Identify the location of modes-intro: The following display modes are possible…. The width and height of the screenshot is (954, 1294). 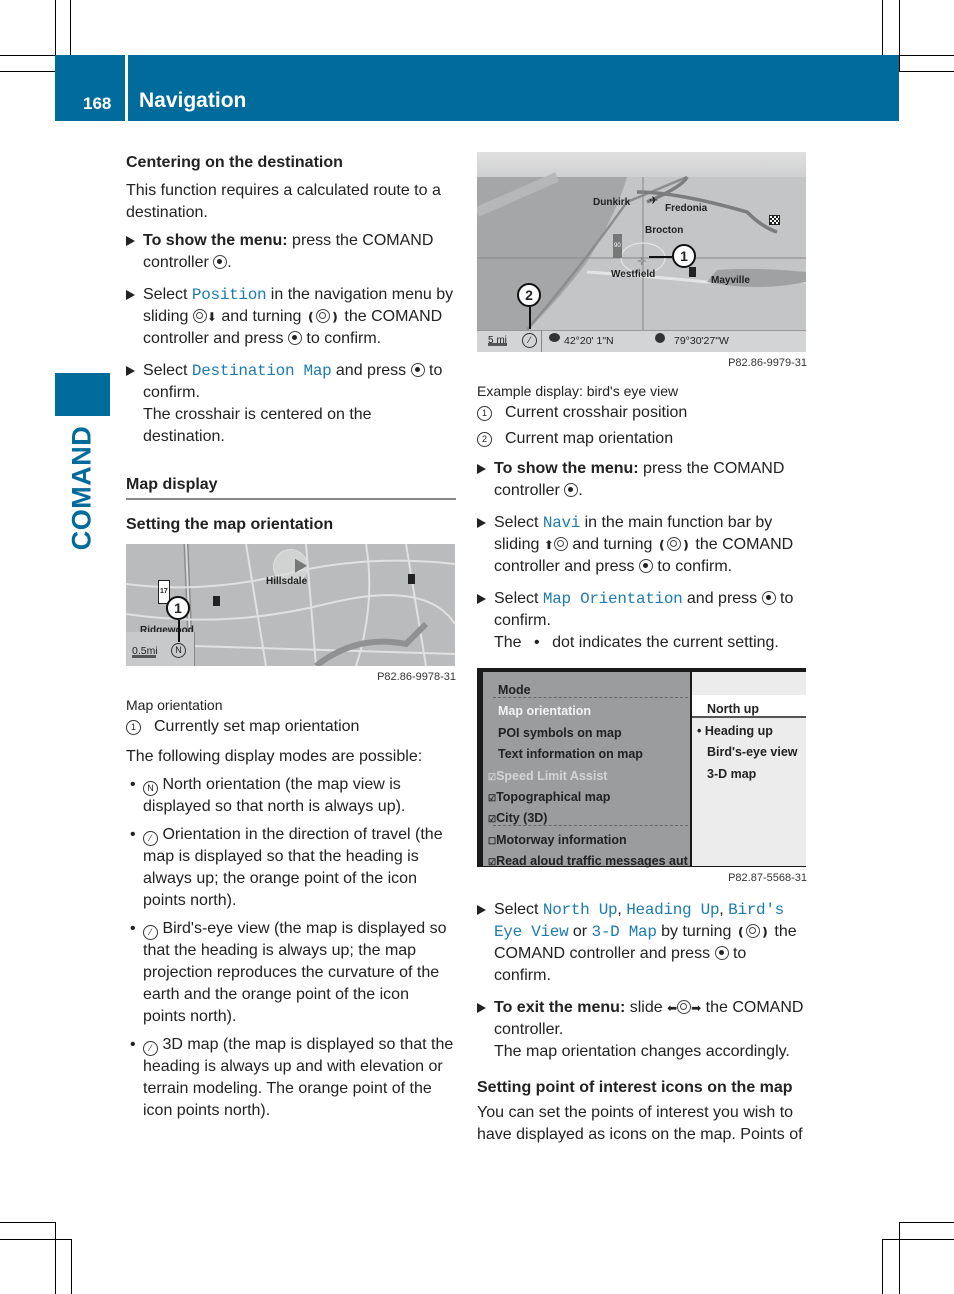
(274, 756).